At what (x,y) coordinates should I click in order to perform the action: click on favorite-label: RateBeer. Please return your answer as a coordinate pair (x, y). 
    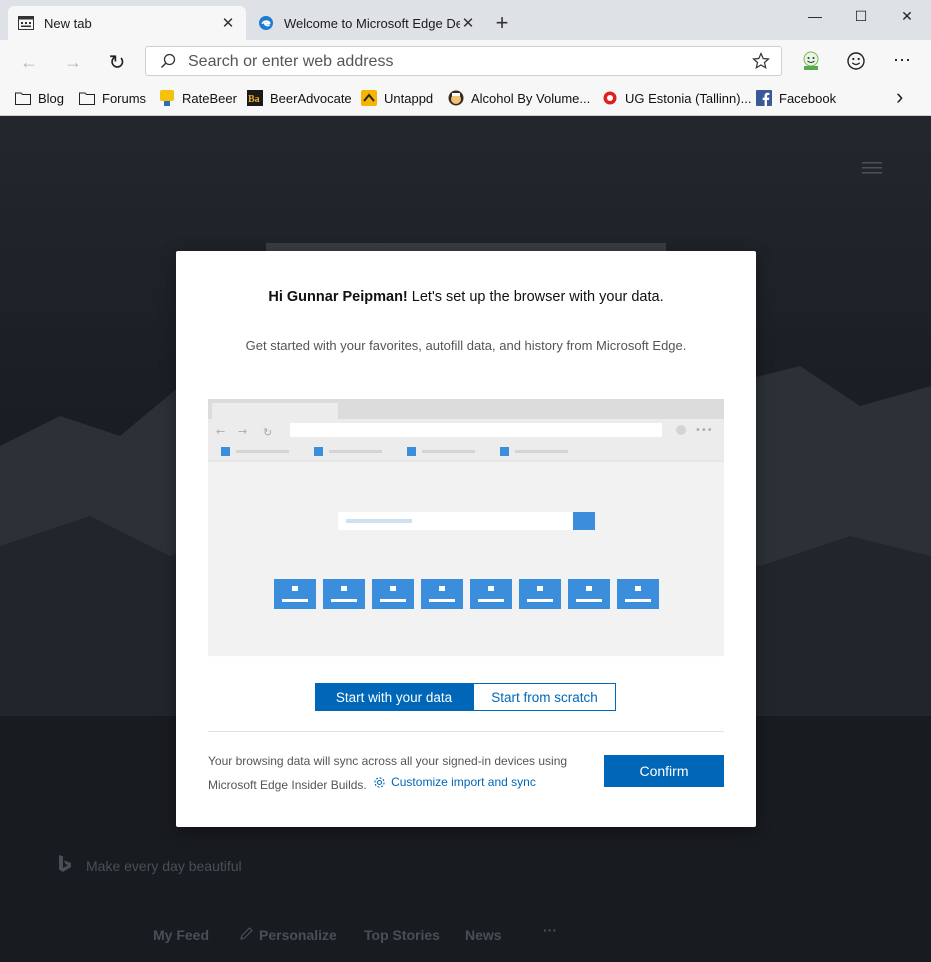
    Looking at the image, I should click on (209, 98).